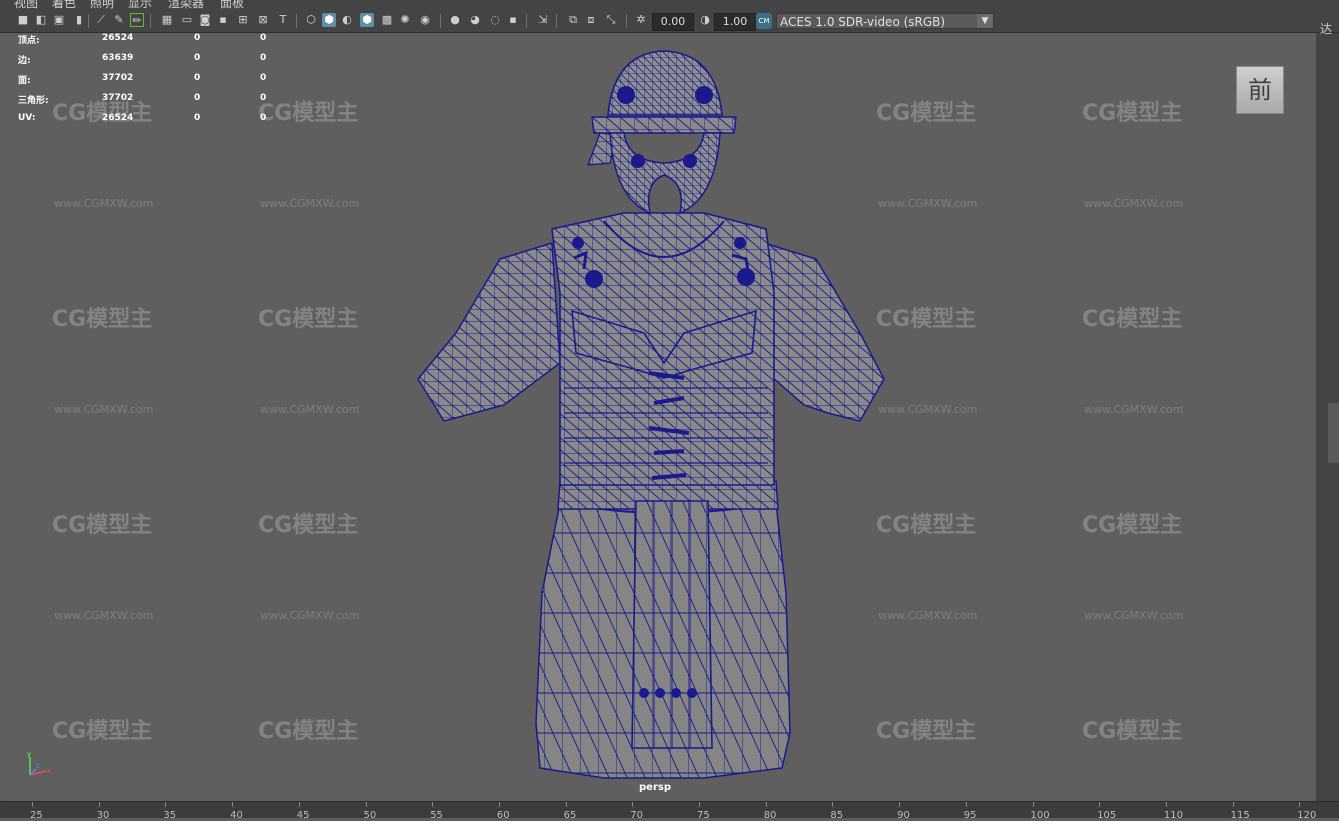 The image size is (1339, 821). What do you see at coordinates (663, 349) in the screenshot?
I see `torso-mesh` at bounding box center [663, 349].